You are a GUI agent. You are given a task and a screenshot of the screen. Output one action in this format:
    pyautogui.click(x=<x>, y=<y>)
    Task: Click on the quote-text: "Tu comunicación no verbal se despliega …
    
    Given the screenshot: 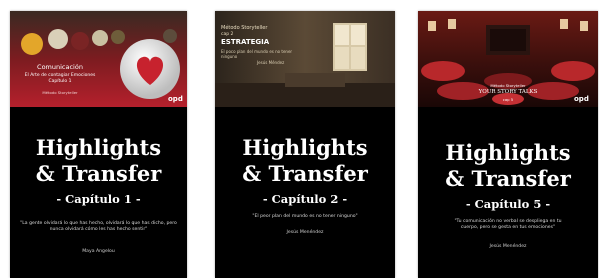 What is the action you would take?
    pyautogui.click(x=508, y=224)
    